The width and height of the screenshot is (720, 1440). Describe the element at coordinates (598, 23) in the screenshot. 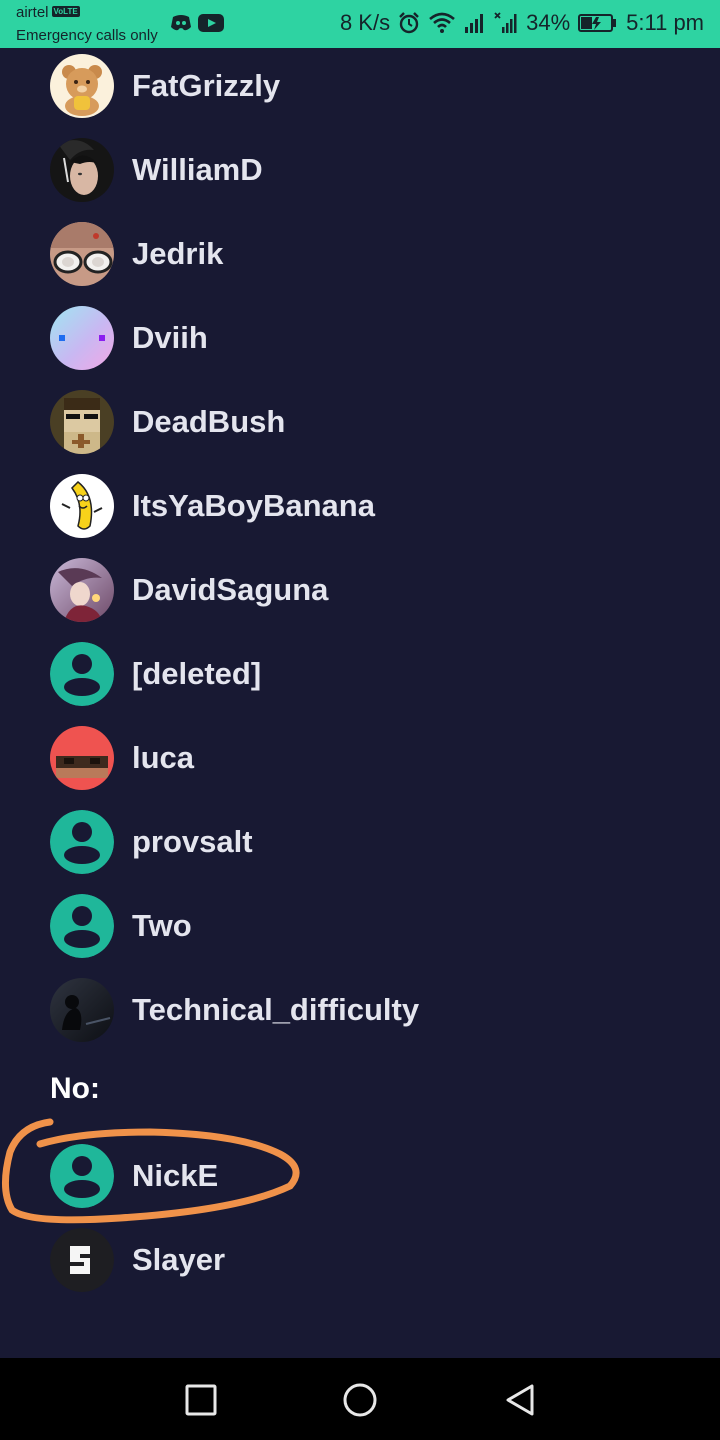

I see `battery-charging-icon` at that location.